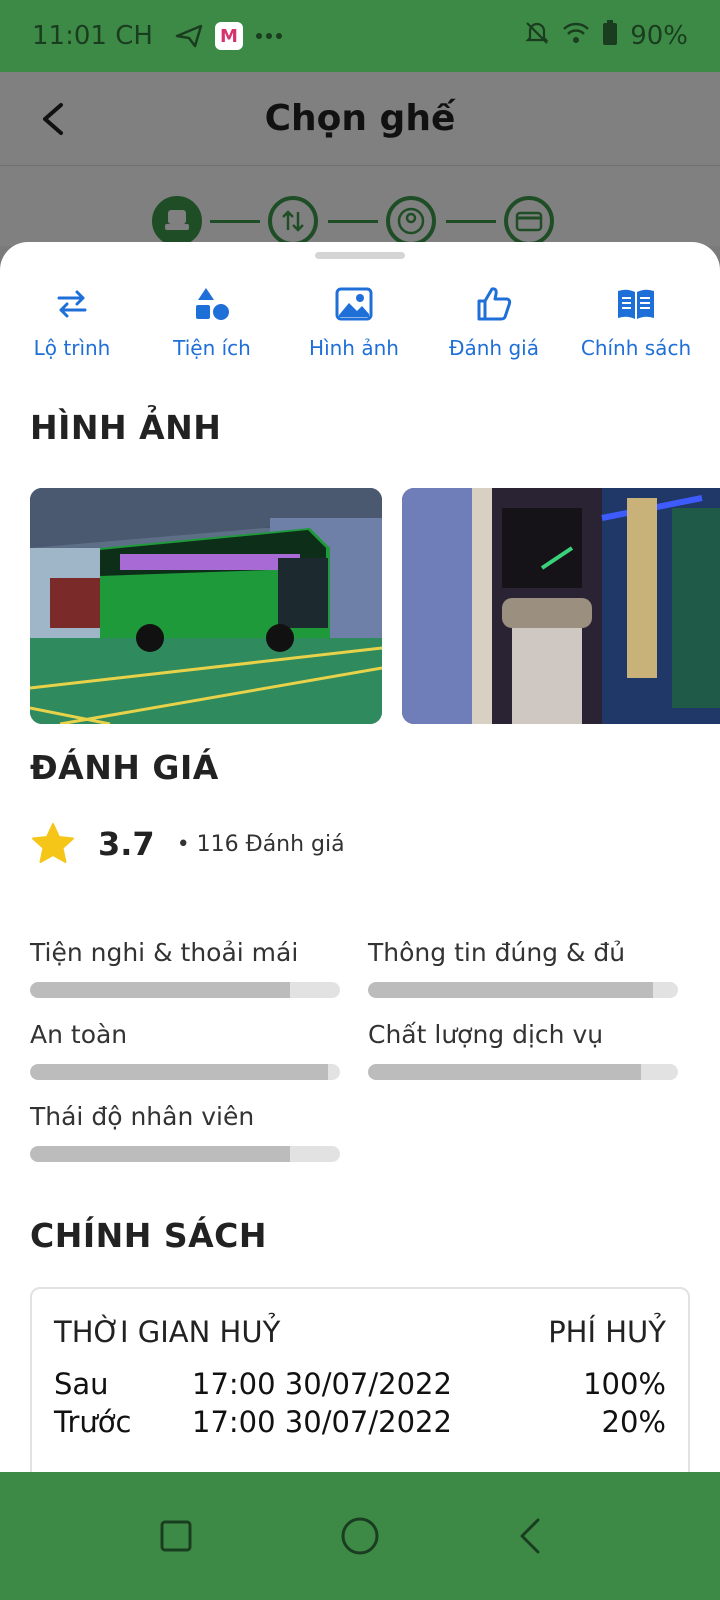 The height and width of the screenshot is (1600, 720). I want to click on step-pickup, so click(293, 221).